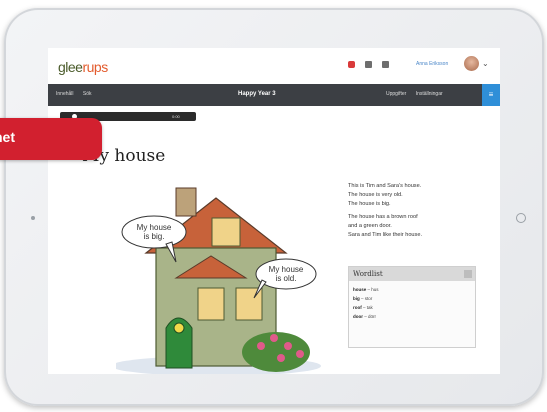 This screenshot has width=547, height=412. Describe the element at coordinates (51, 139) in the screenshot. I see `red-banner: het` at that location.